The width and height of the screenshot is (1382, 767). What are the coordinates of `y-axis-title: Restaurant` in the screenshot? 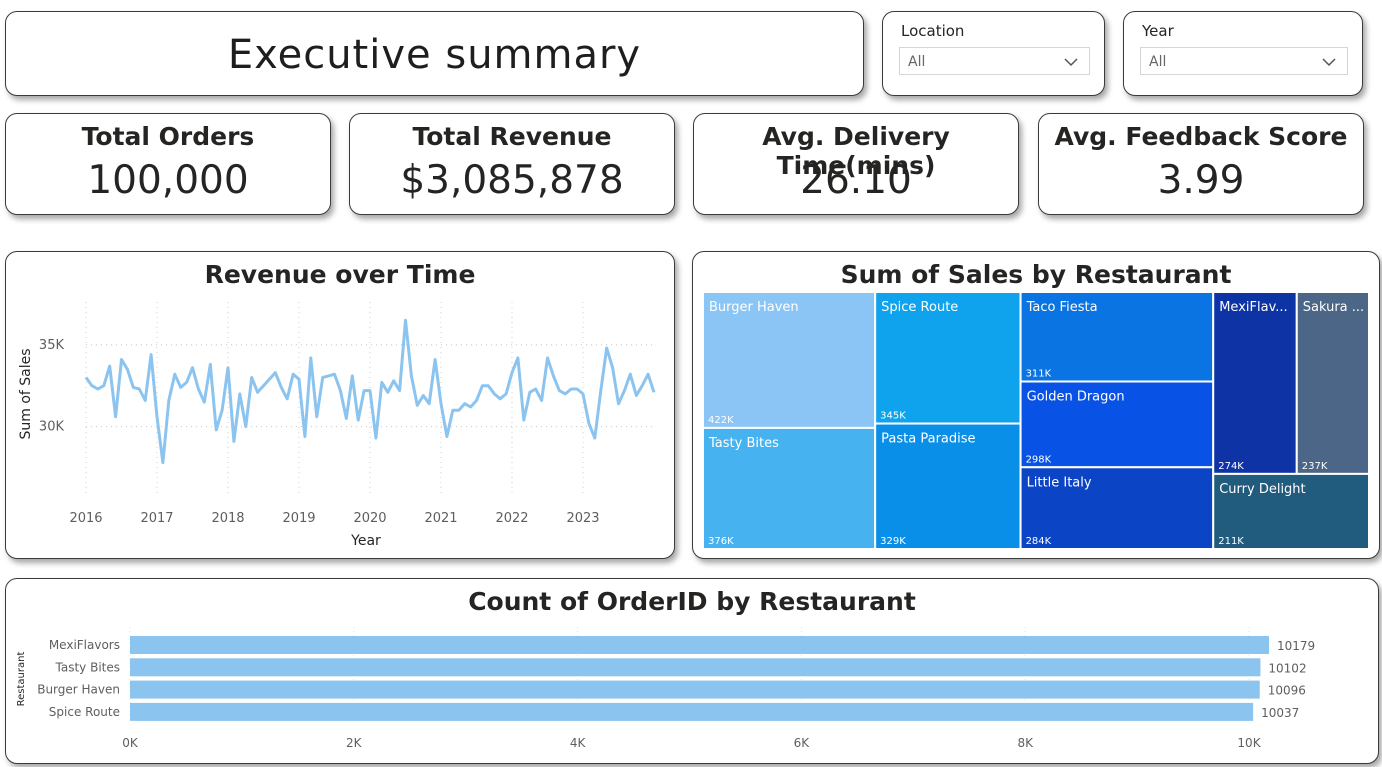 It's located at (21, 679).